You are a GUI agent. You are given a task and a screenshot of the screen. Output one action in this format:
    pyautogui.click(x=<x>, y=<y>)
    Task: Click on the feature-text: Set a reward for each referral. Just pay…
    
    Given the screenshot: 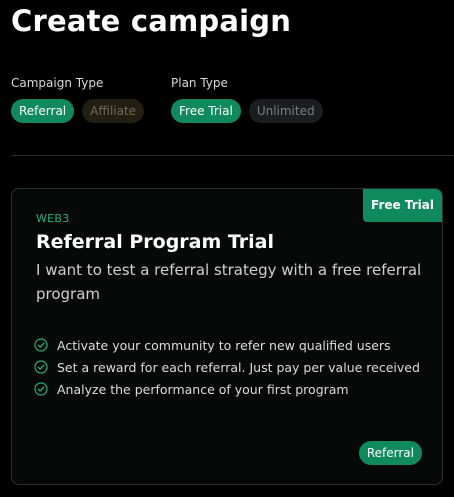 What is the action you would take?
    pyautogui.click(x=238, y=367)
    